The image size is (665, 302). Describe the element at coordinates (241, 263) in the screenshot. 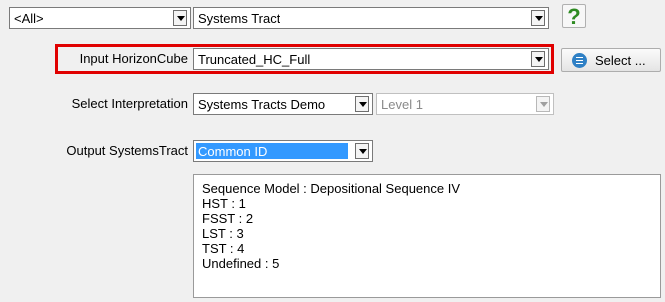

I see `info-line: Undefined : 5` at that location.